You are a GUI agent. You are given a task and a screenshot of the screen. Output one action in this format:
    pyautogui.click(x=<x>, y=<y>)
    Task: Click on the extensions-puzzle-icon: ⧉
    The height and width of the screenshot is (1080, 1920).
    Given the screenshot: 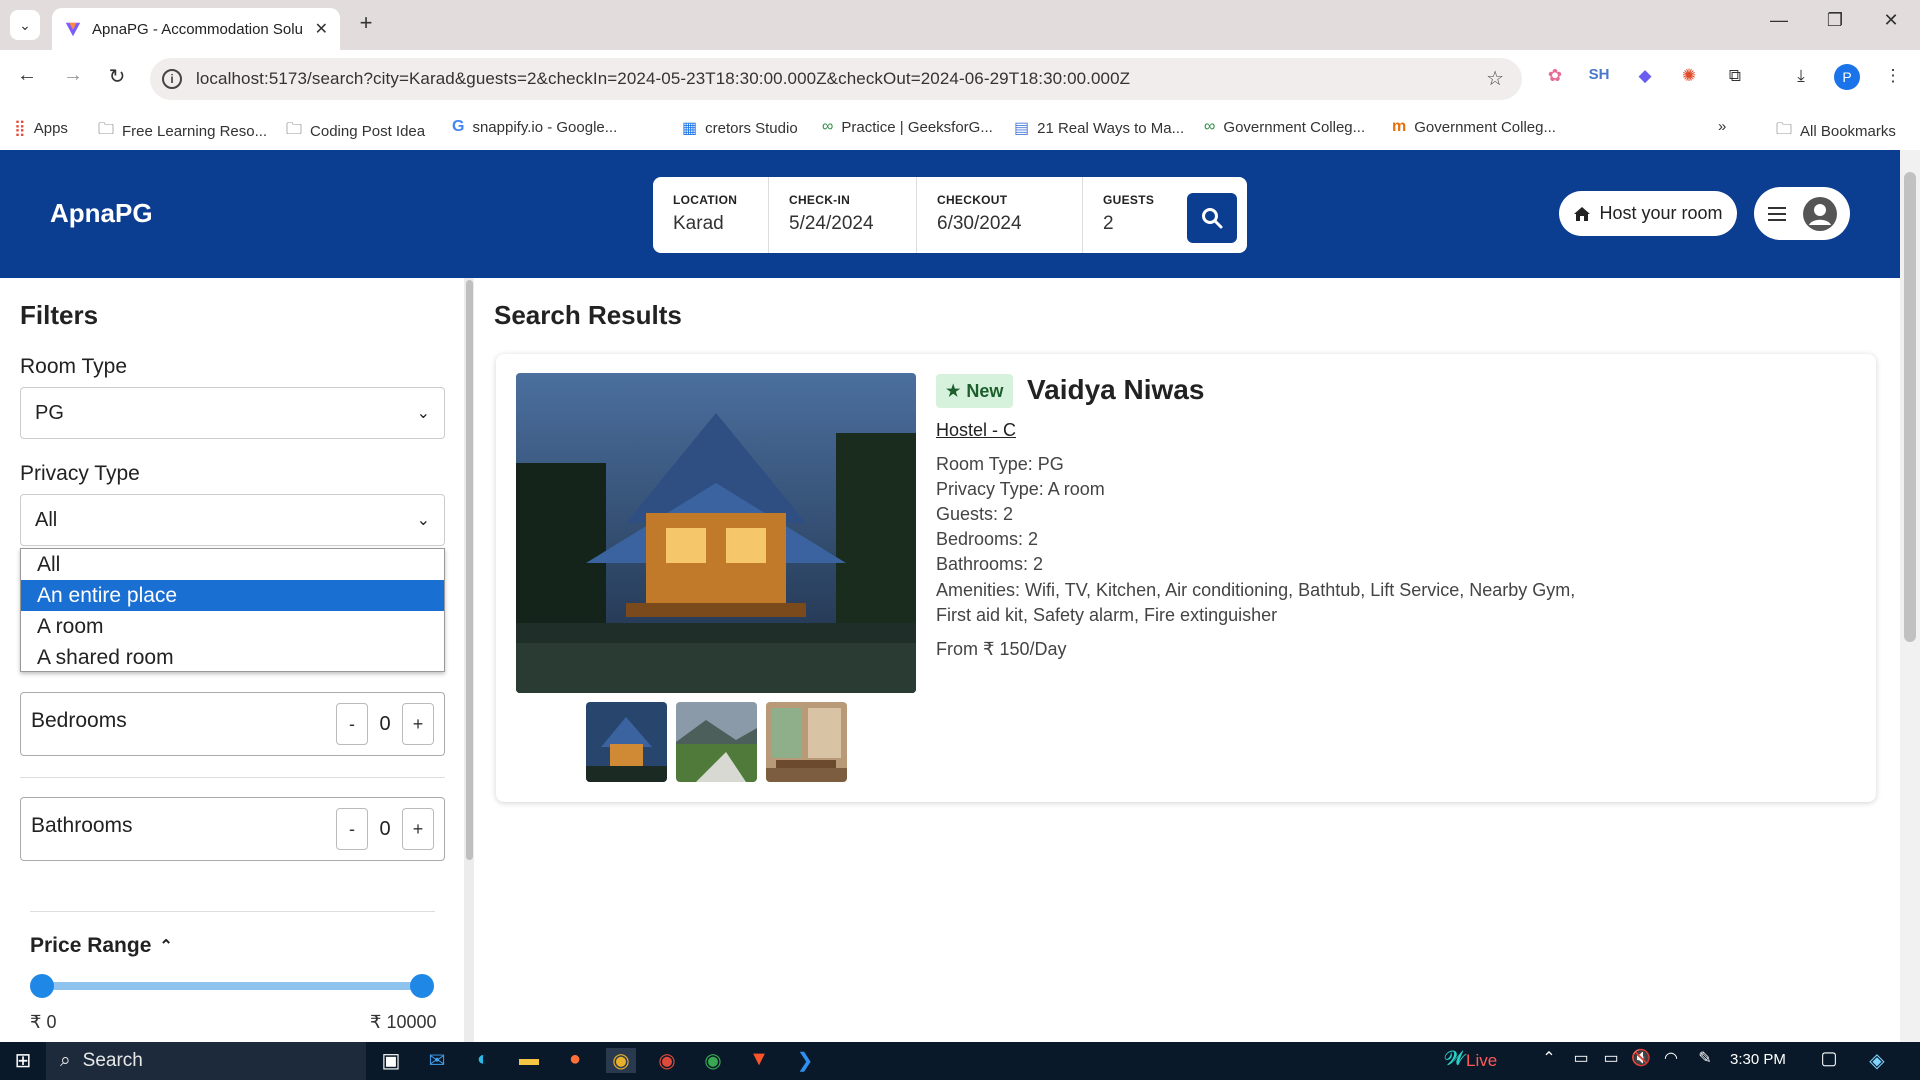 What is the action you would take?
    pyautogui.click(x=1735, y=76)
    